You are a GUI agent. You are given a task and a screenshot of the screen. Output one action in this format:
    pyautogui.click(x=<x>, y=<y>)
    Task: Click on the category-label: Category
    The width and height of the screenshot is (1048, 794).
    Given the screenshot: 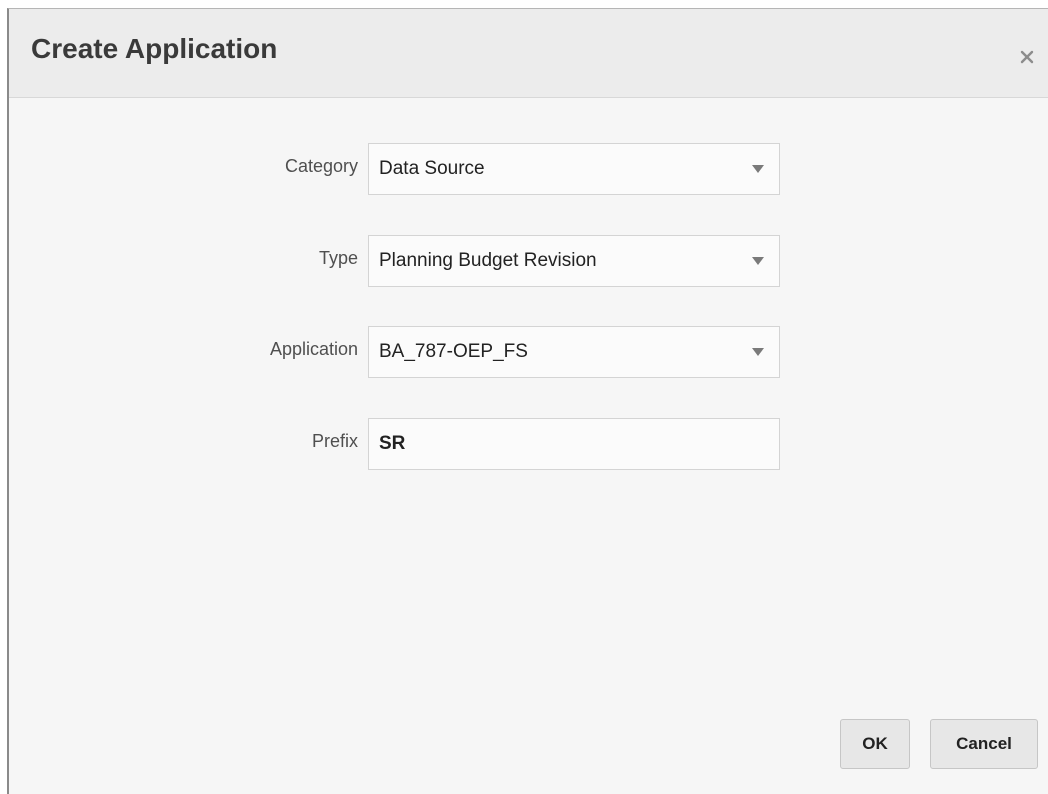 What is the action you would take?
    pyautogui.click(x=321, y=166)
    